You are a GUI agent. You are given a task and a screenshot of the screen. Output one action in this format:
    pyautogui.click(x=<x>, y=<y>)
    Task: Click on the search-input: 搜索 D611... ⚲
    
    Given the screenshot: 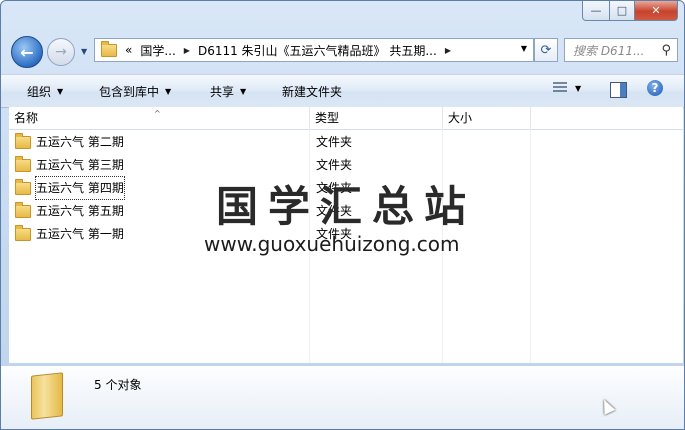 What is the action you would take?
    pyautogui.click(x=621, y=50)
    